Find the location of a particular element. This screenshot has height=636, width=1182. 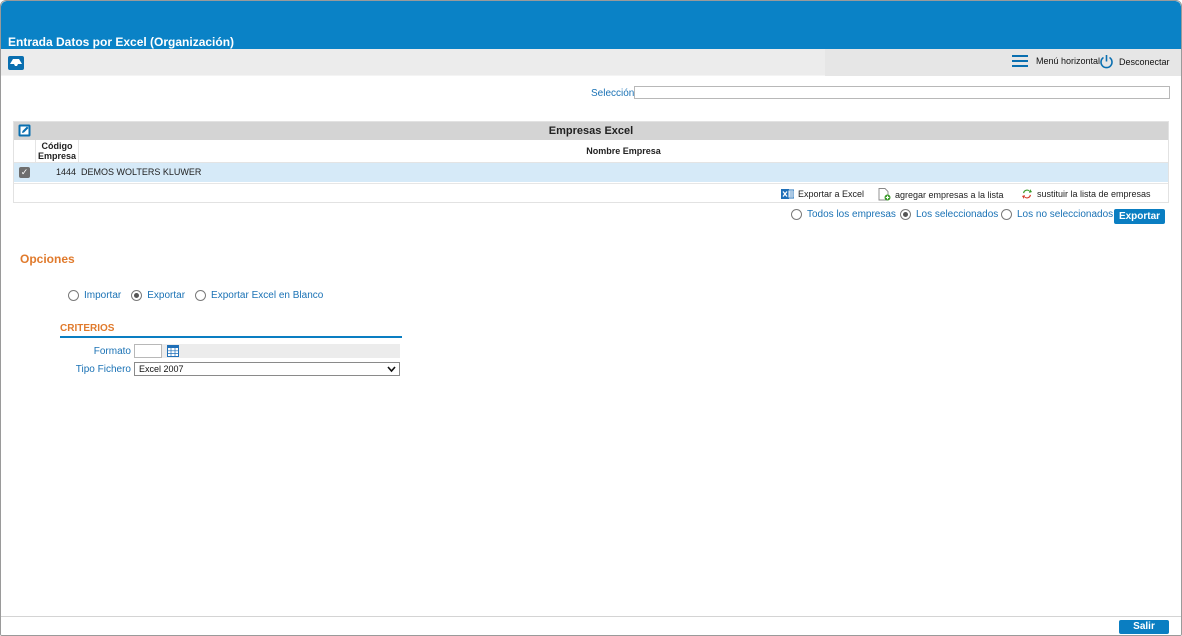

excel-icon is located at coordinates (787, 194).